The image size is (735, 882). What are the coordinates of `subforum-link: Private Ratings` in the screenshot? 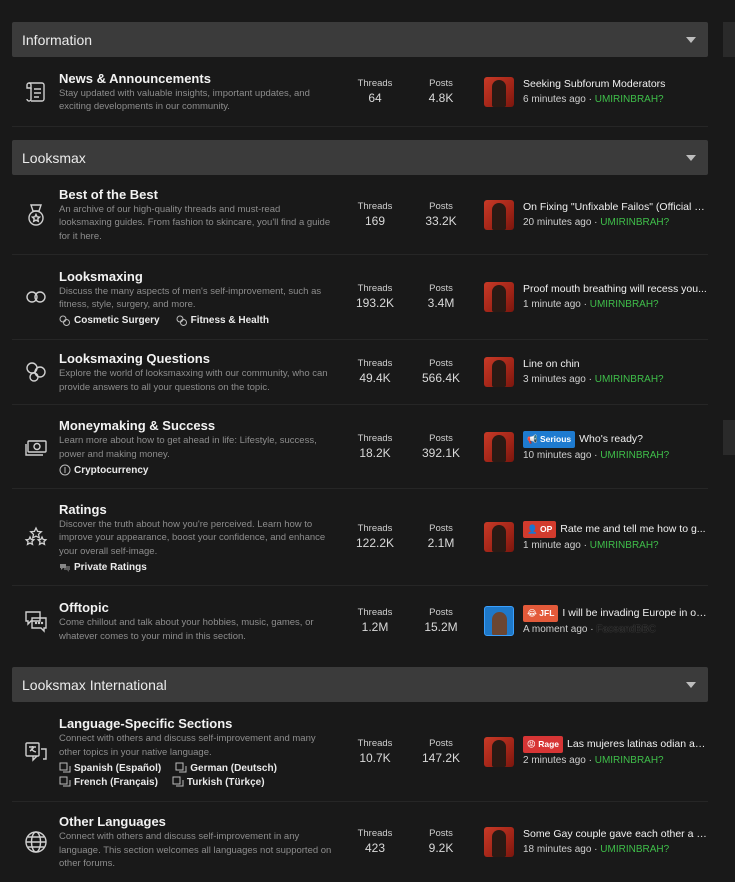 It's located at (103, 567).